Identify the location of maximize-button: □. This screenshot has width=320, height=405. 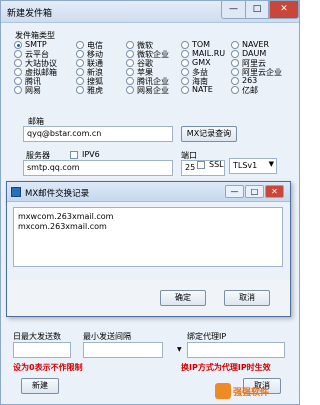
(257, 10).